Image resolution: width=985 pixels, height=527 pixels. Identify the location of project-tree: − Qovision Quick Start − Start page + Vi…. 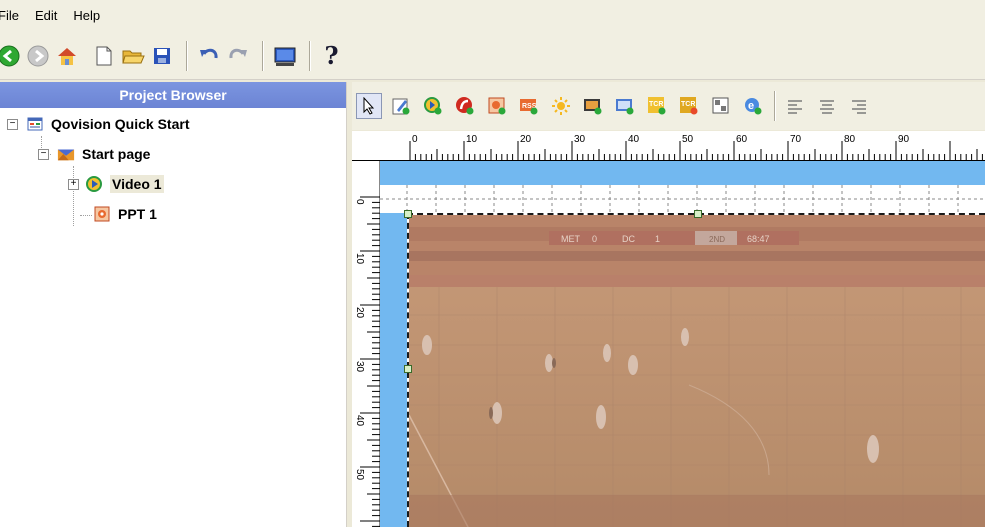
(173, 167).